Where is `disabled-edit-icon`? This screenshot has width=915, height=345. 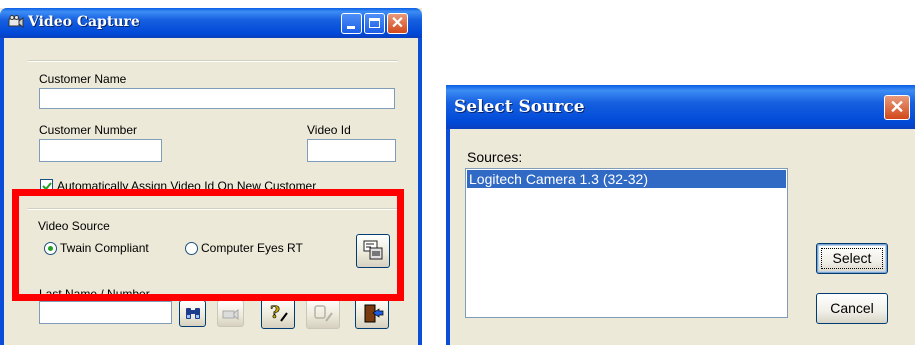
disabled-edit-icon is located at coordinates (323, 313).